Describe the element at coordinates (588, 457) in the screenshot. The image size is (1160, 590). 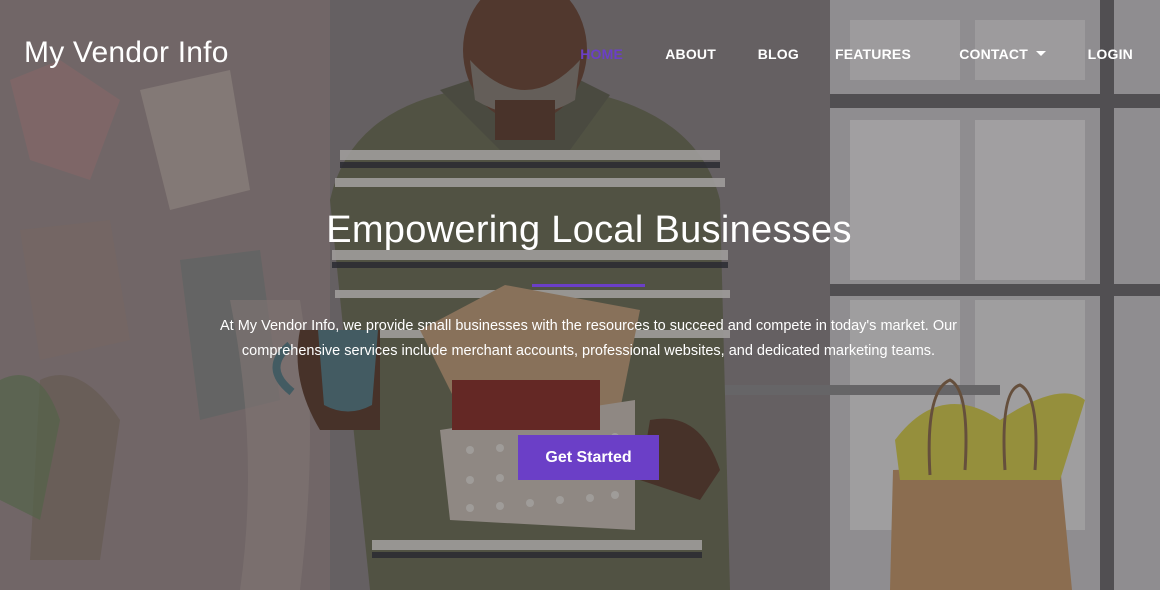
I see `get-started-button: Get Started` at that location.